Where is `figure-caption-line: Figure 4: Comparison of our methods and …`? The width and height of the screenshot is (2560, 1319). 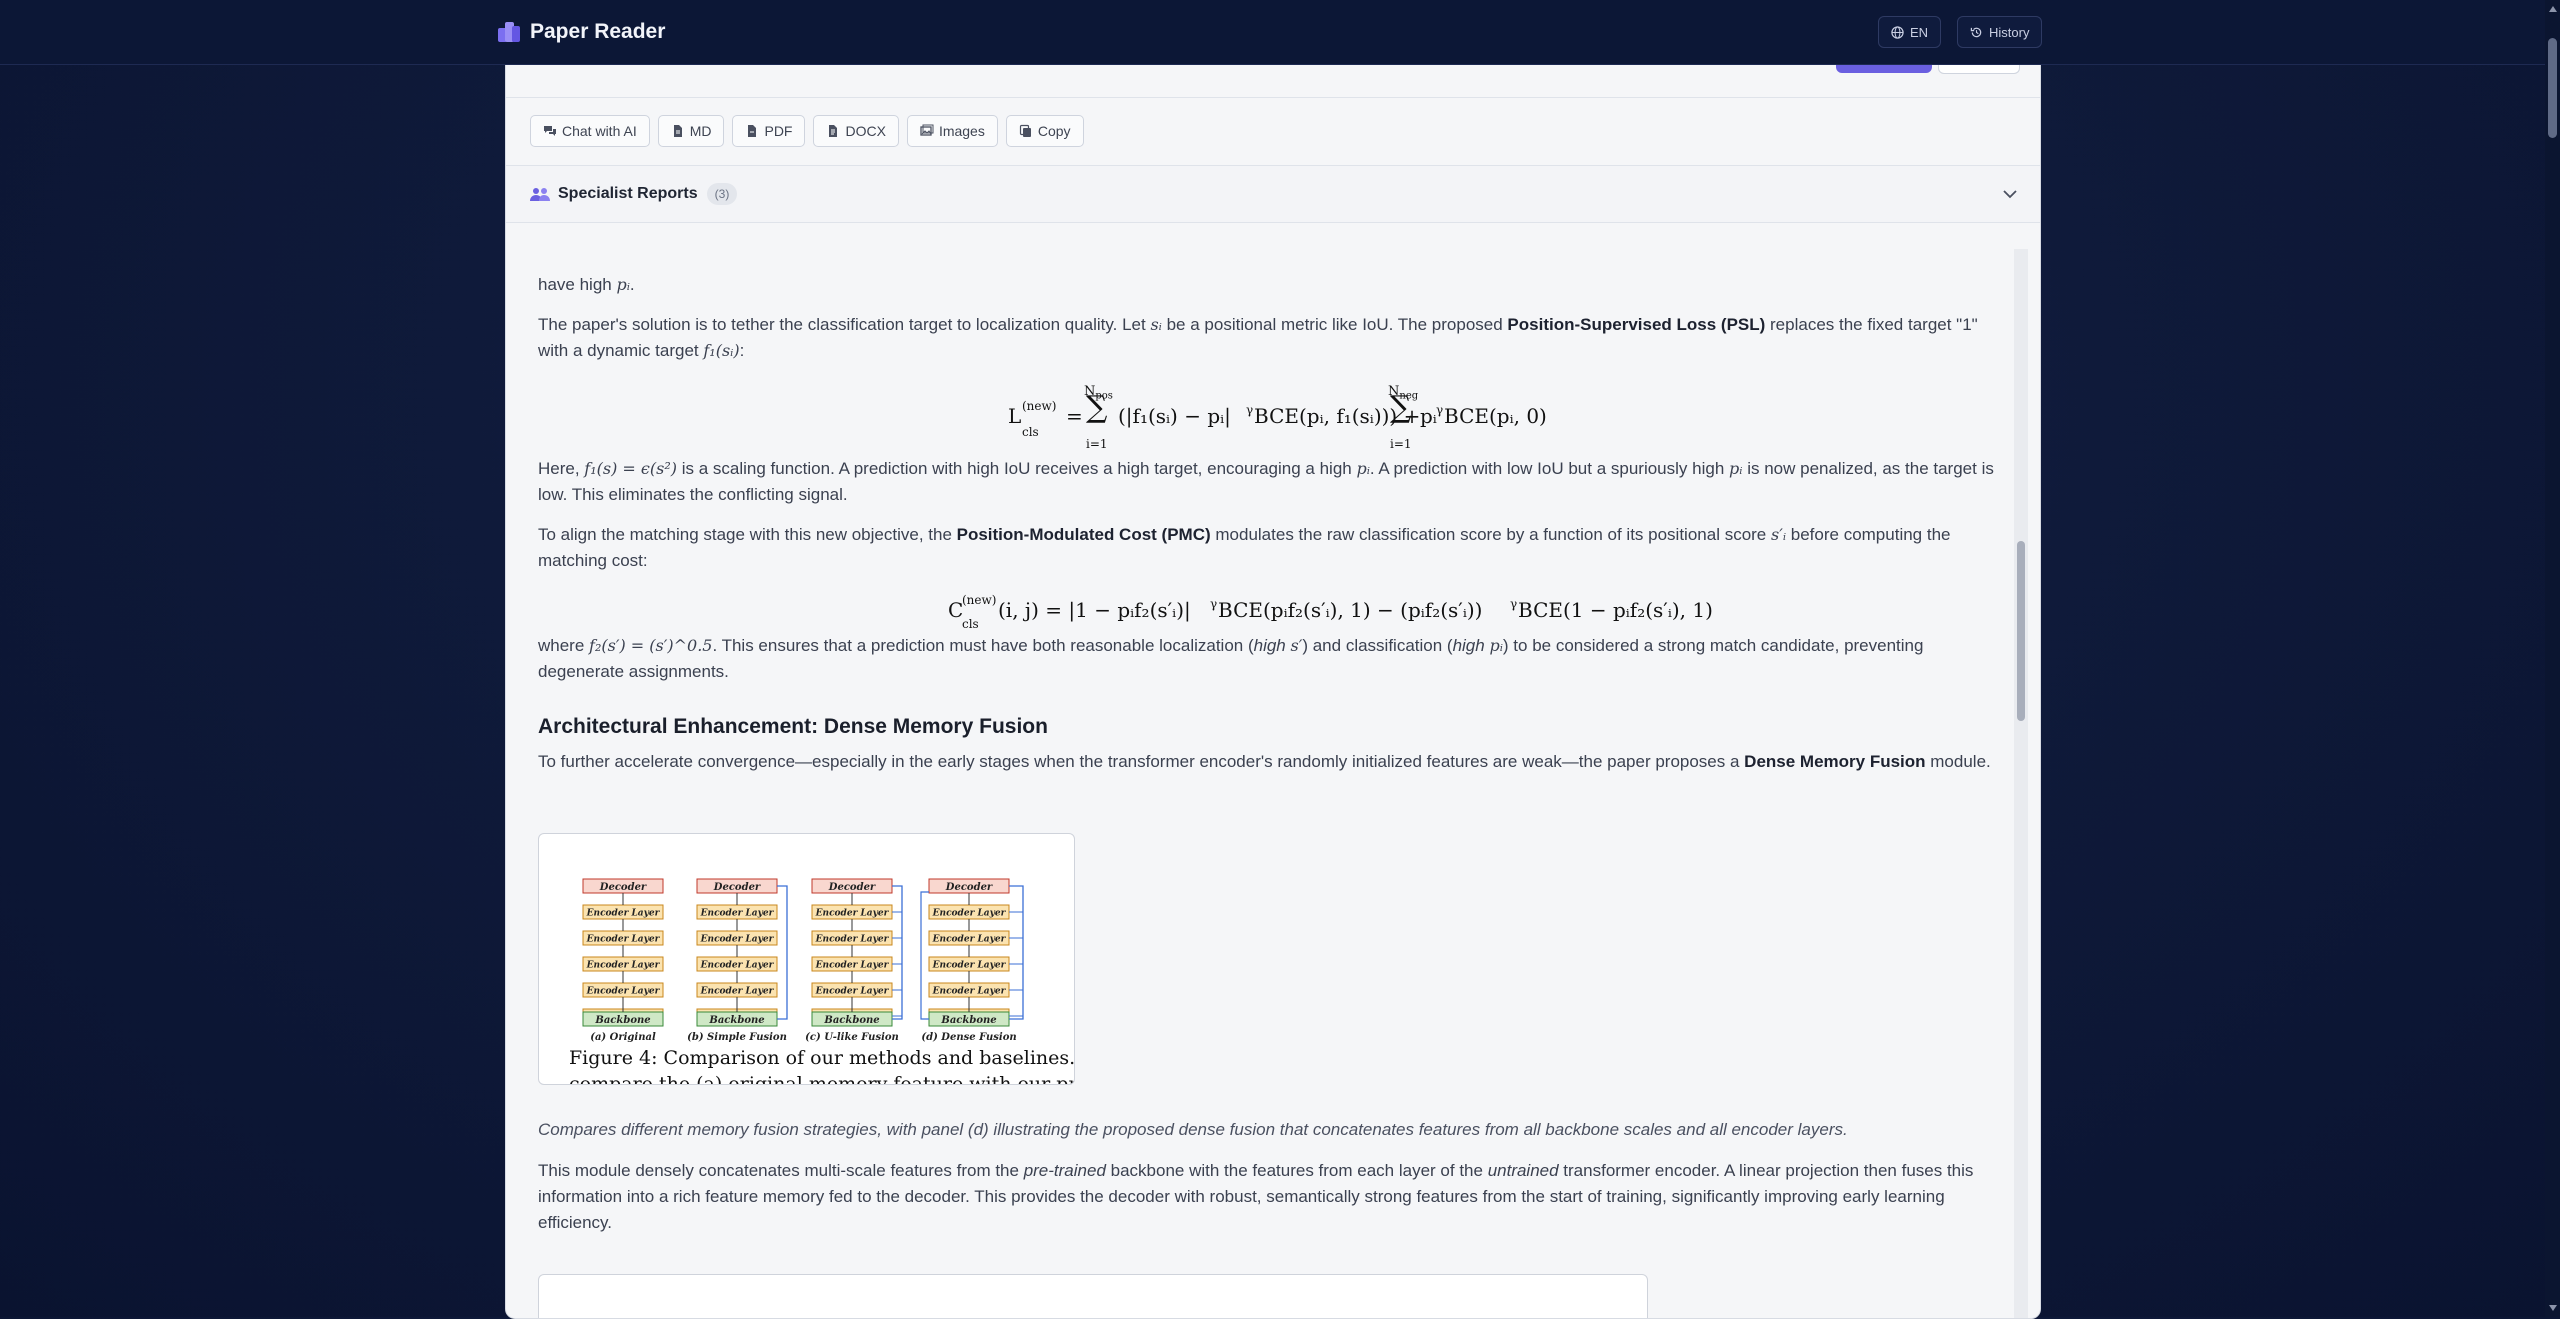
figure-caption-line: Figure 4: Comparison of our methods and … is located at coordinates (821, 1058).